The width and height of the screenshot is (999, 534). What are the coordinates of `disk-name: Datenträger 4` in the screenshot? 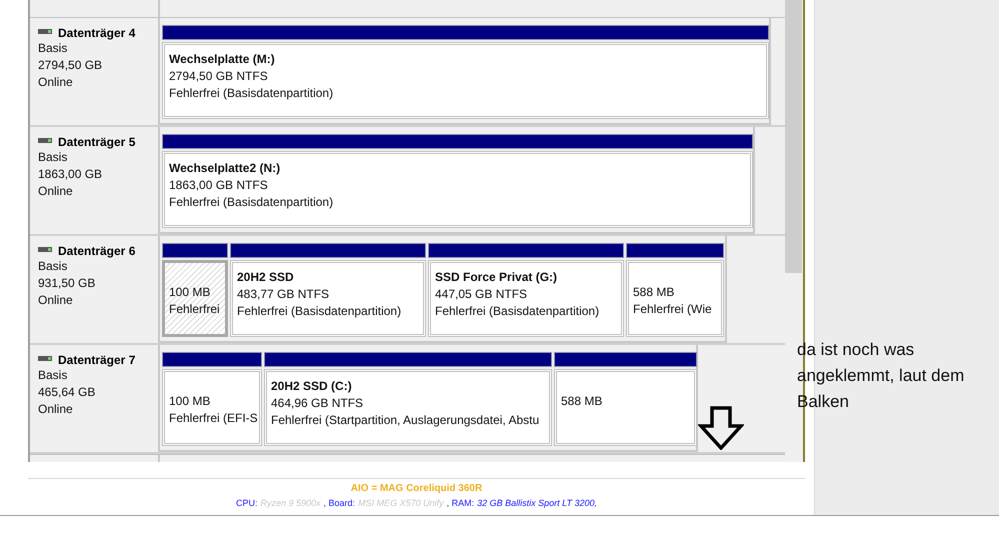 It's located at (97, 33).